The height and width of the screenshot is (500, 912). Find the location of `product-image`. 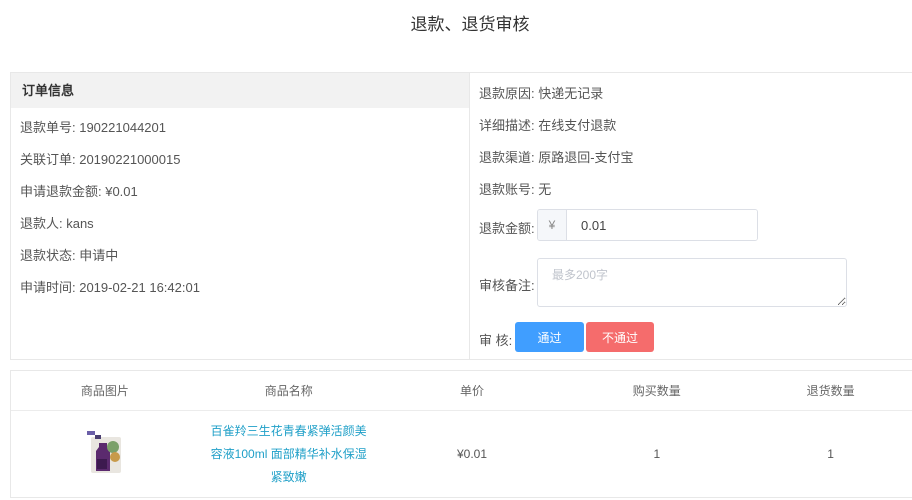

product-image is located at coordinates (105, 454).